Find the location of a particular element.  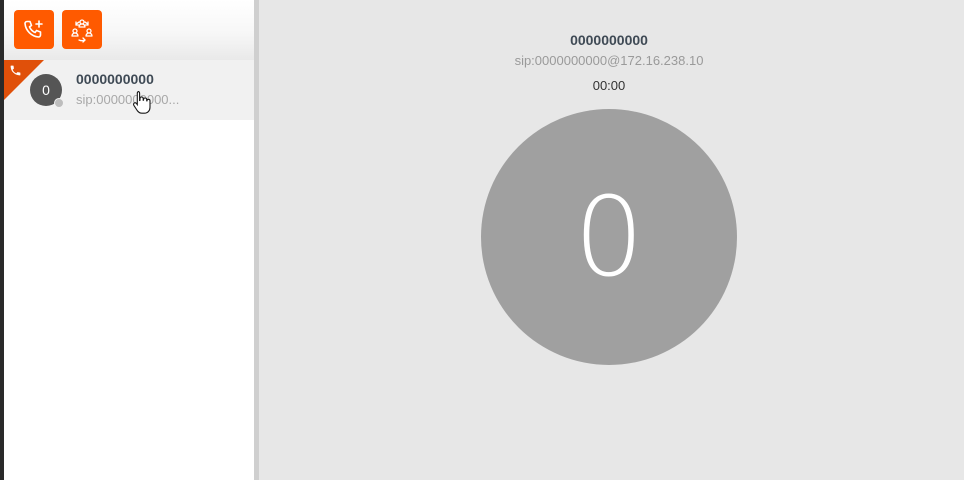

transfer-call-button is located at coordinates (82, 29).